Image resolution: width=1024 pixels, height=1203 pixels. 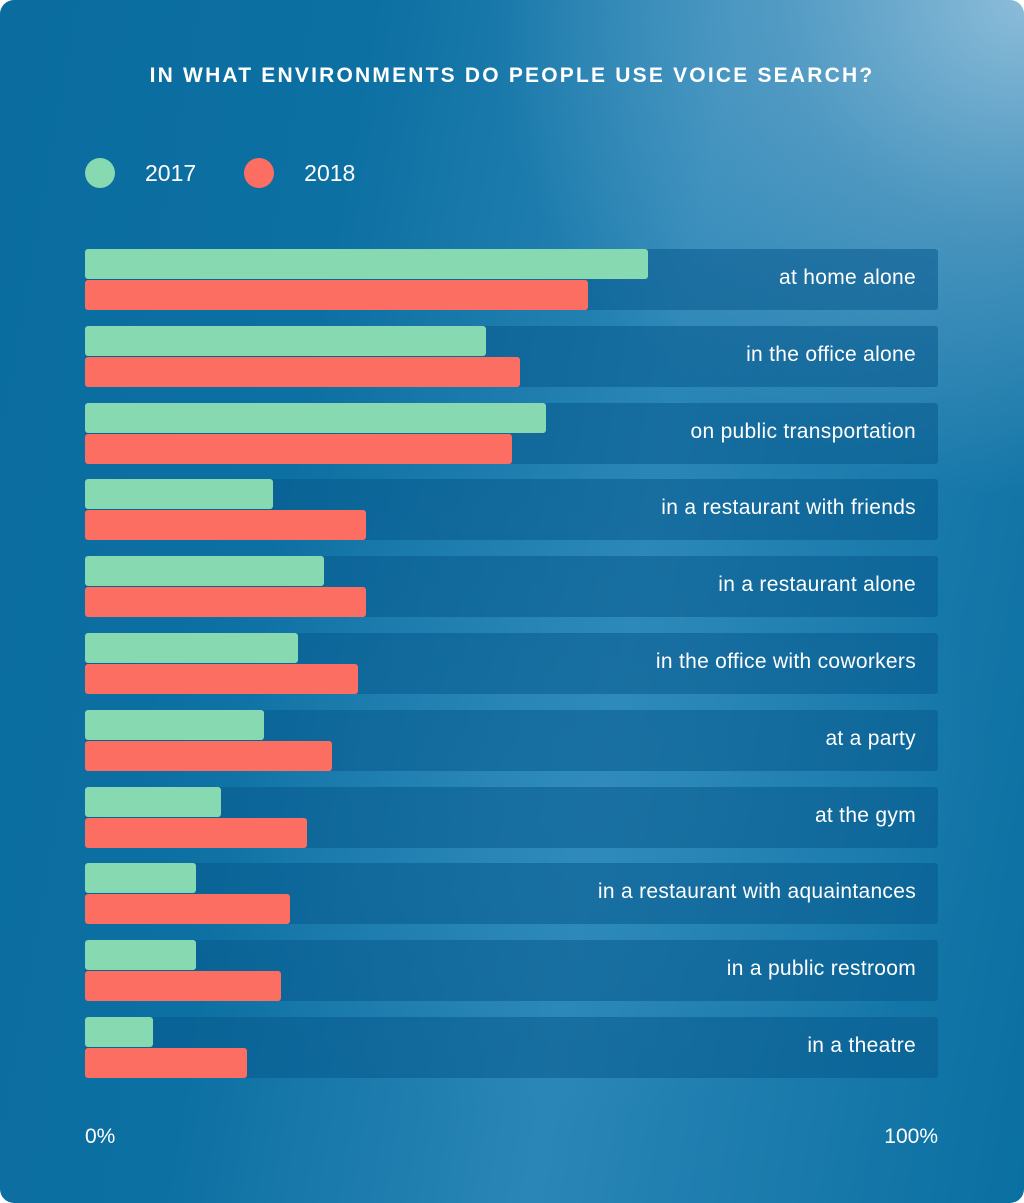 What do you see at coordinates (756, 892) in the screenshot?
I see `category-label: in a restaurant with aquaintances` at bounding box center [756, 892].